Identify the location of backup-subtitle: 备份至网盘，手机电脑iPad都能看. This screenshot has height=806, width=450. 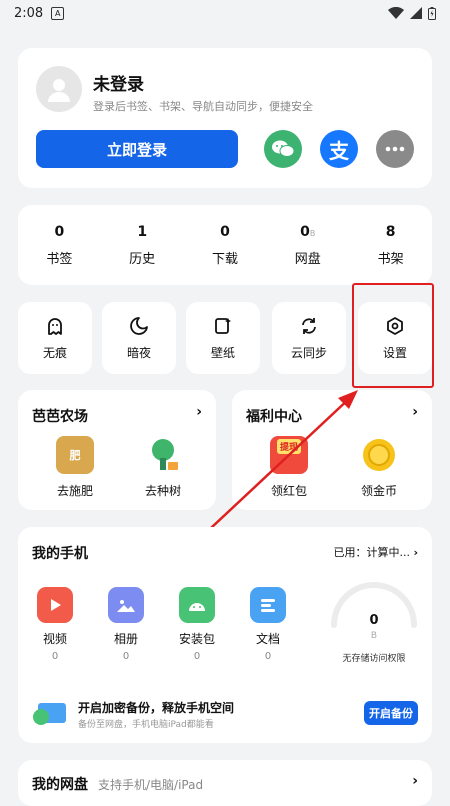
(146, 725).